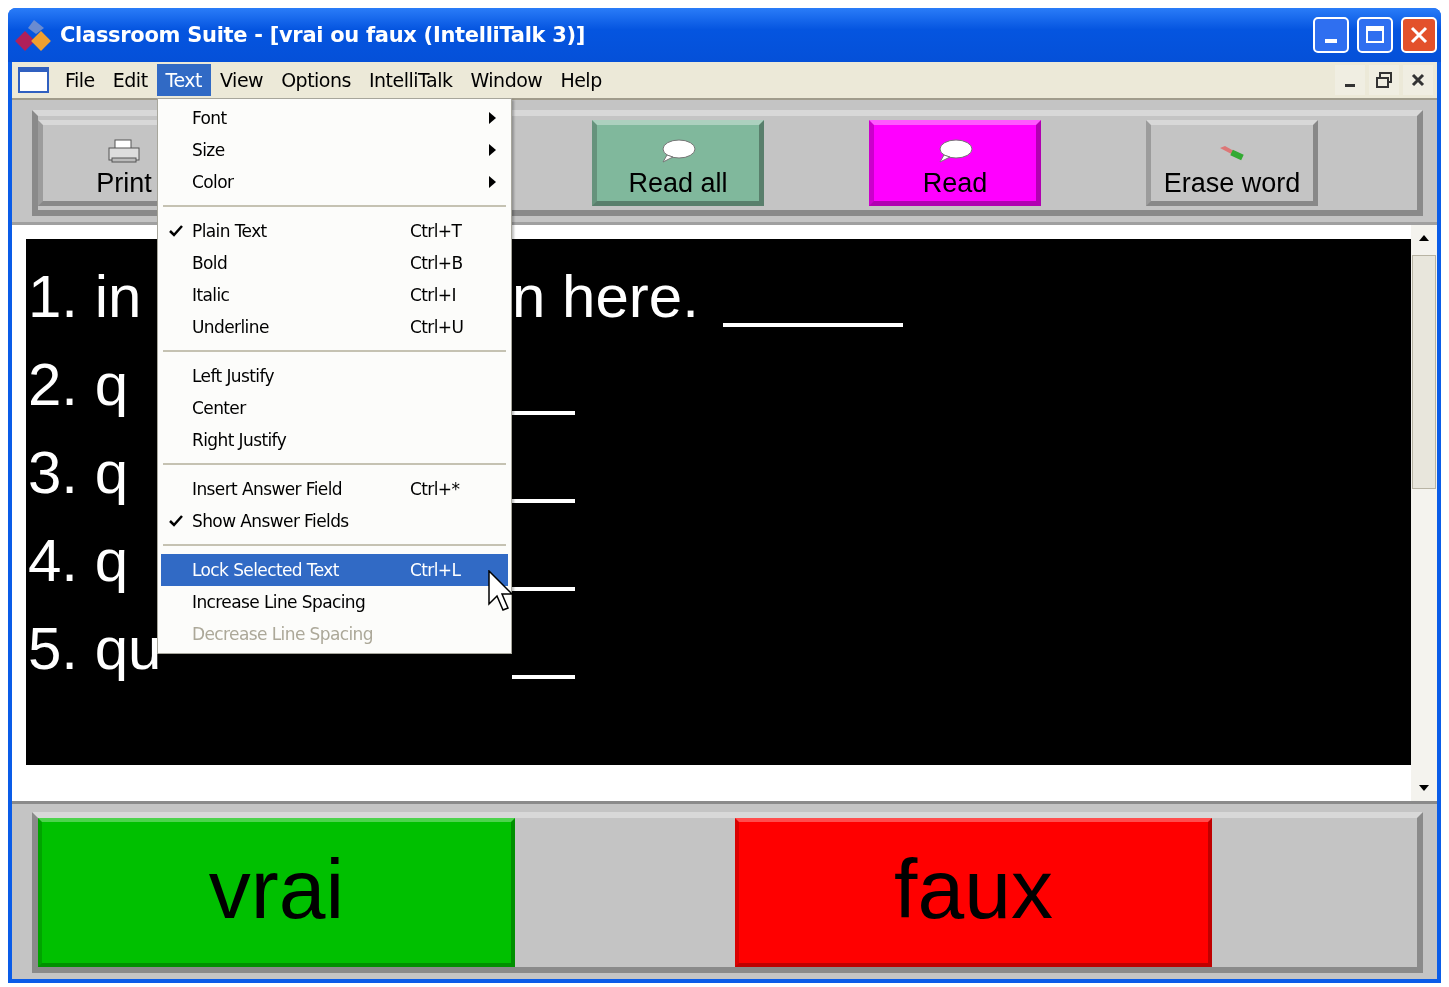  Describe the element at coordinates (242, 80) in the screenshot. I see `menu-item: View` at that location.